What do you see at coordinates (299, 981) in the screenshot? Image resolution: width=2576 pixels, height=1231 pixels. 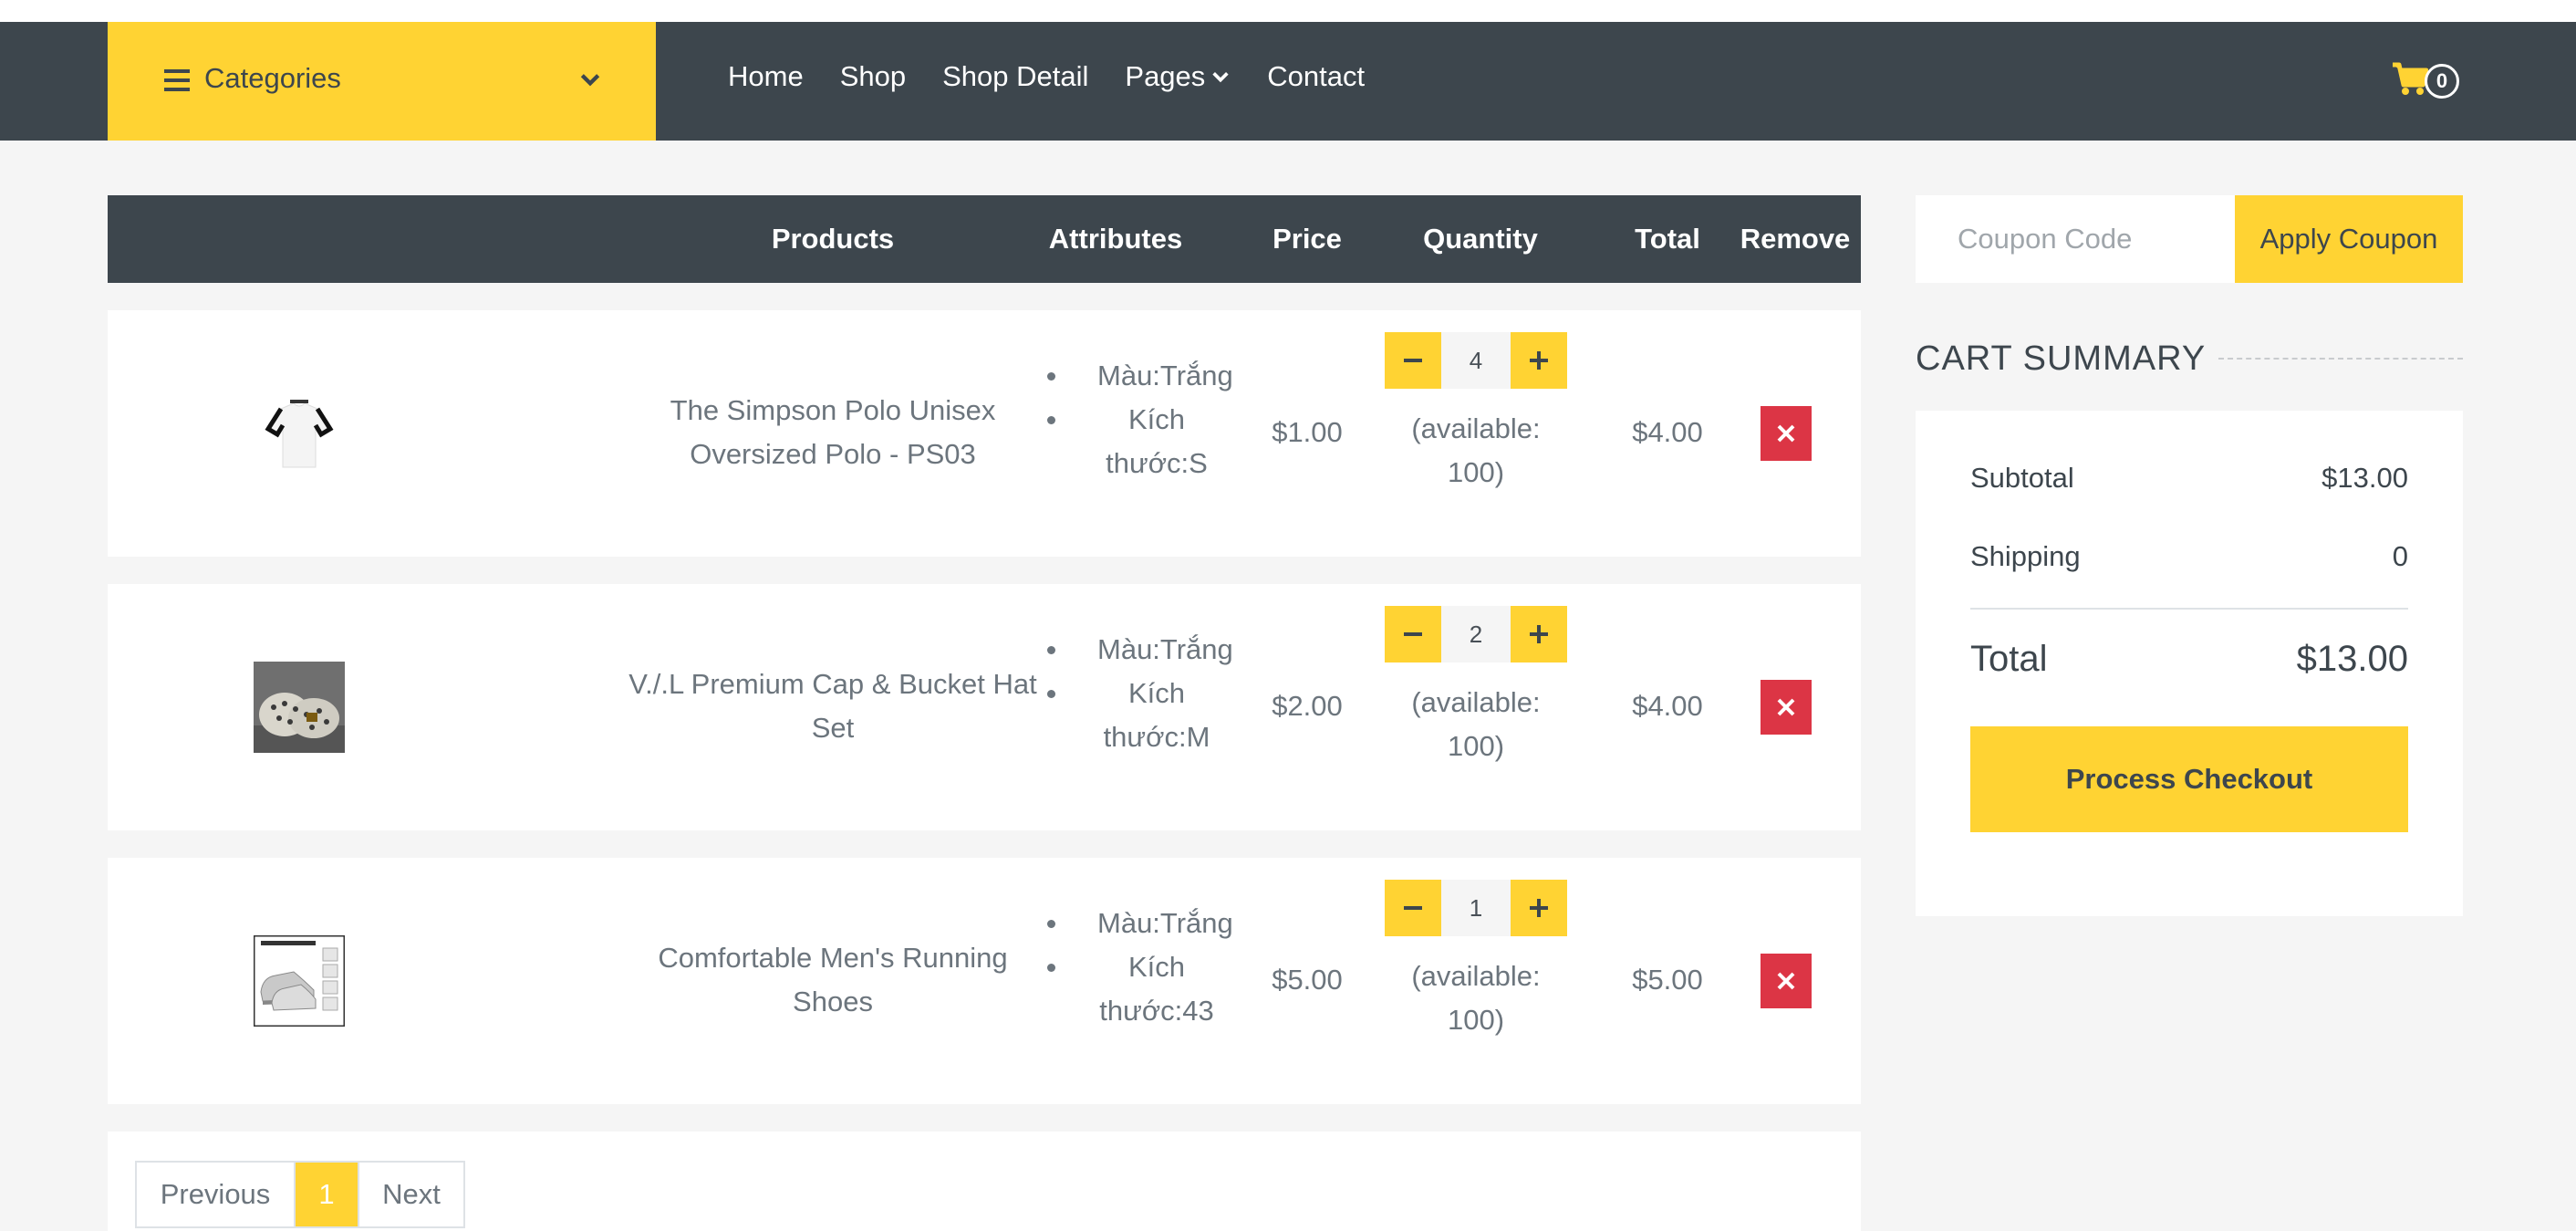 I see `running-shoes-image` at bounding box center [299, 981].